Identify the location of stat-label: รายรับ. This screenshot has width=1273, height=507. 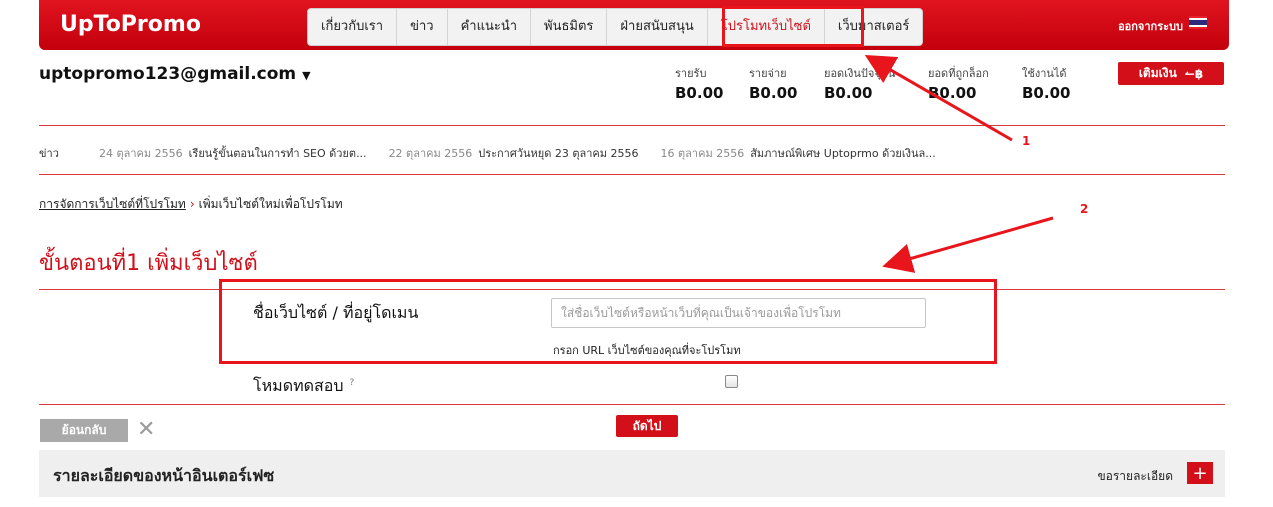
(691, 73).